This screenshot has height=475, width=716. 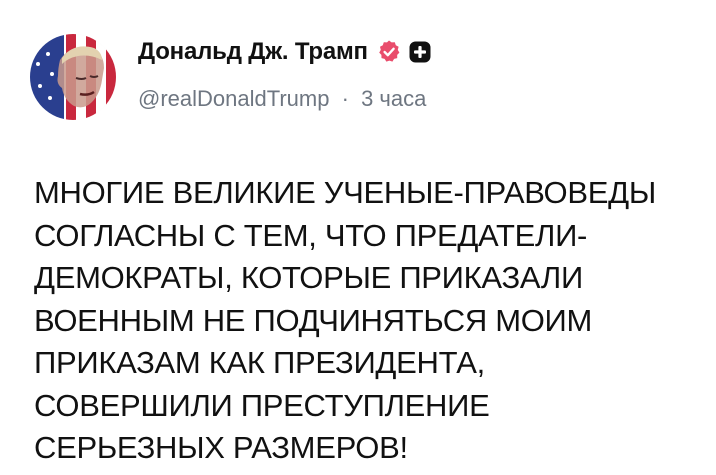 What do you see at coordinates (233, 98) in the screenshot?
I see `author-handle: @realDonaldTrump` at bounding box center [233, 98].